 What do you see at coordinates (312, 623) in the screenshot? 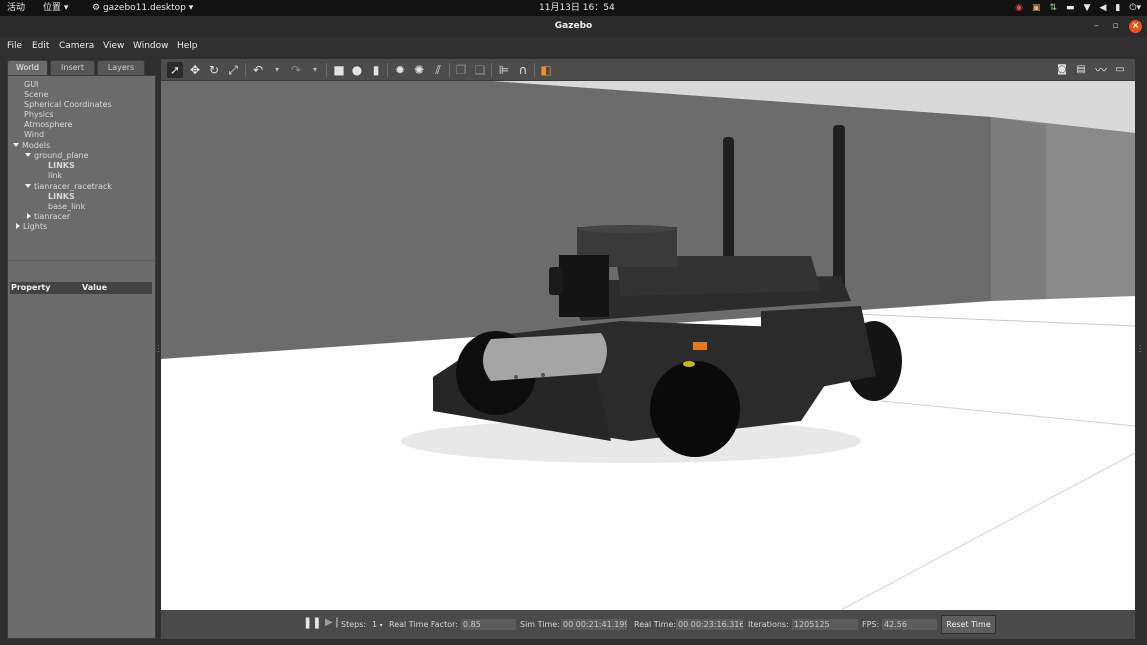
I see `pause-icon: ❚❚` at bounding box center [312, 623].